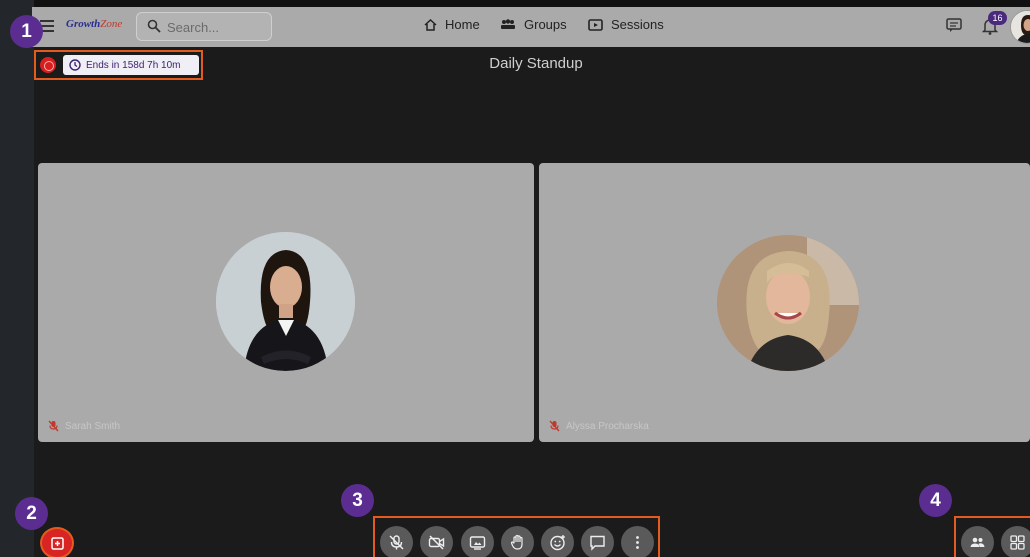 The height and width of the screenshot is (557, 1030). I want to click on timer-text: Ends in 158d 7h 10m, so click(133, 65).